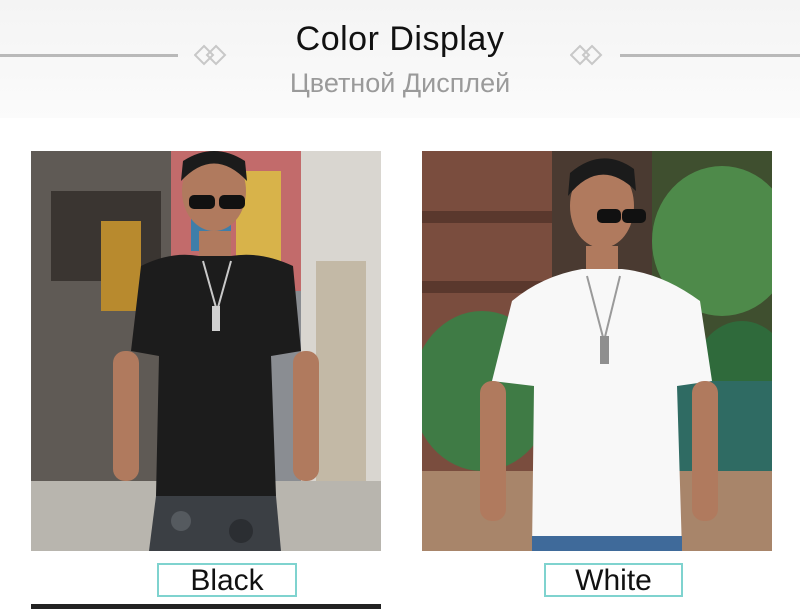  What do you see at coordinates (586, 55) in the screenshot?
I see `diamond-ornament-icon` at bounding box center [586, 55].